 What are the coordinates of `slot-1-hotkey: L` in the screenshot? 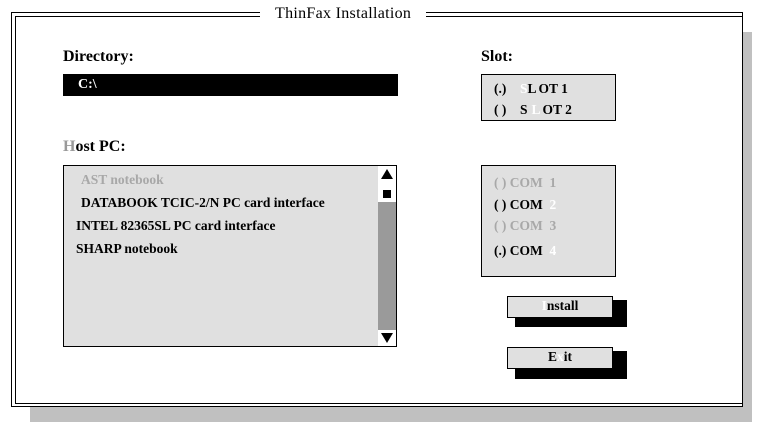 It's located at (532, 88).